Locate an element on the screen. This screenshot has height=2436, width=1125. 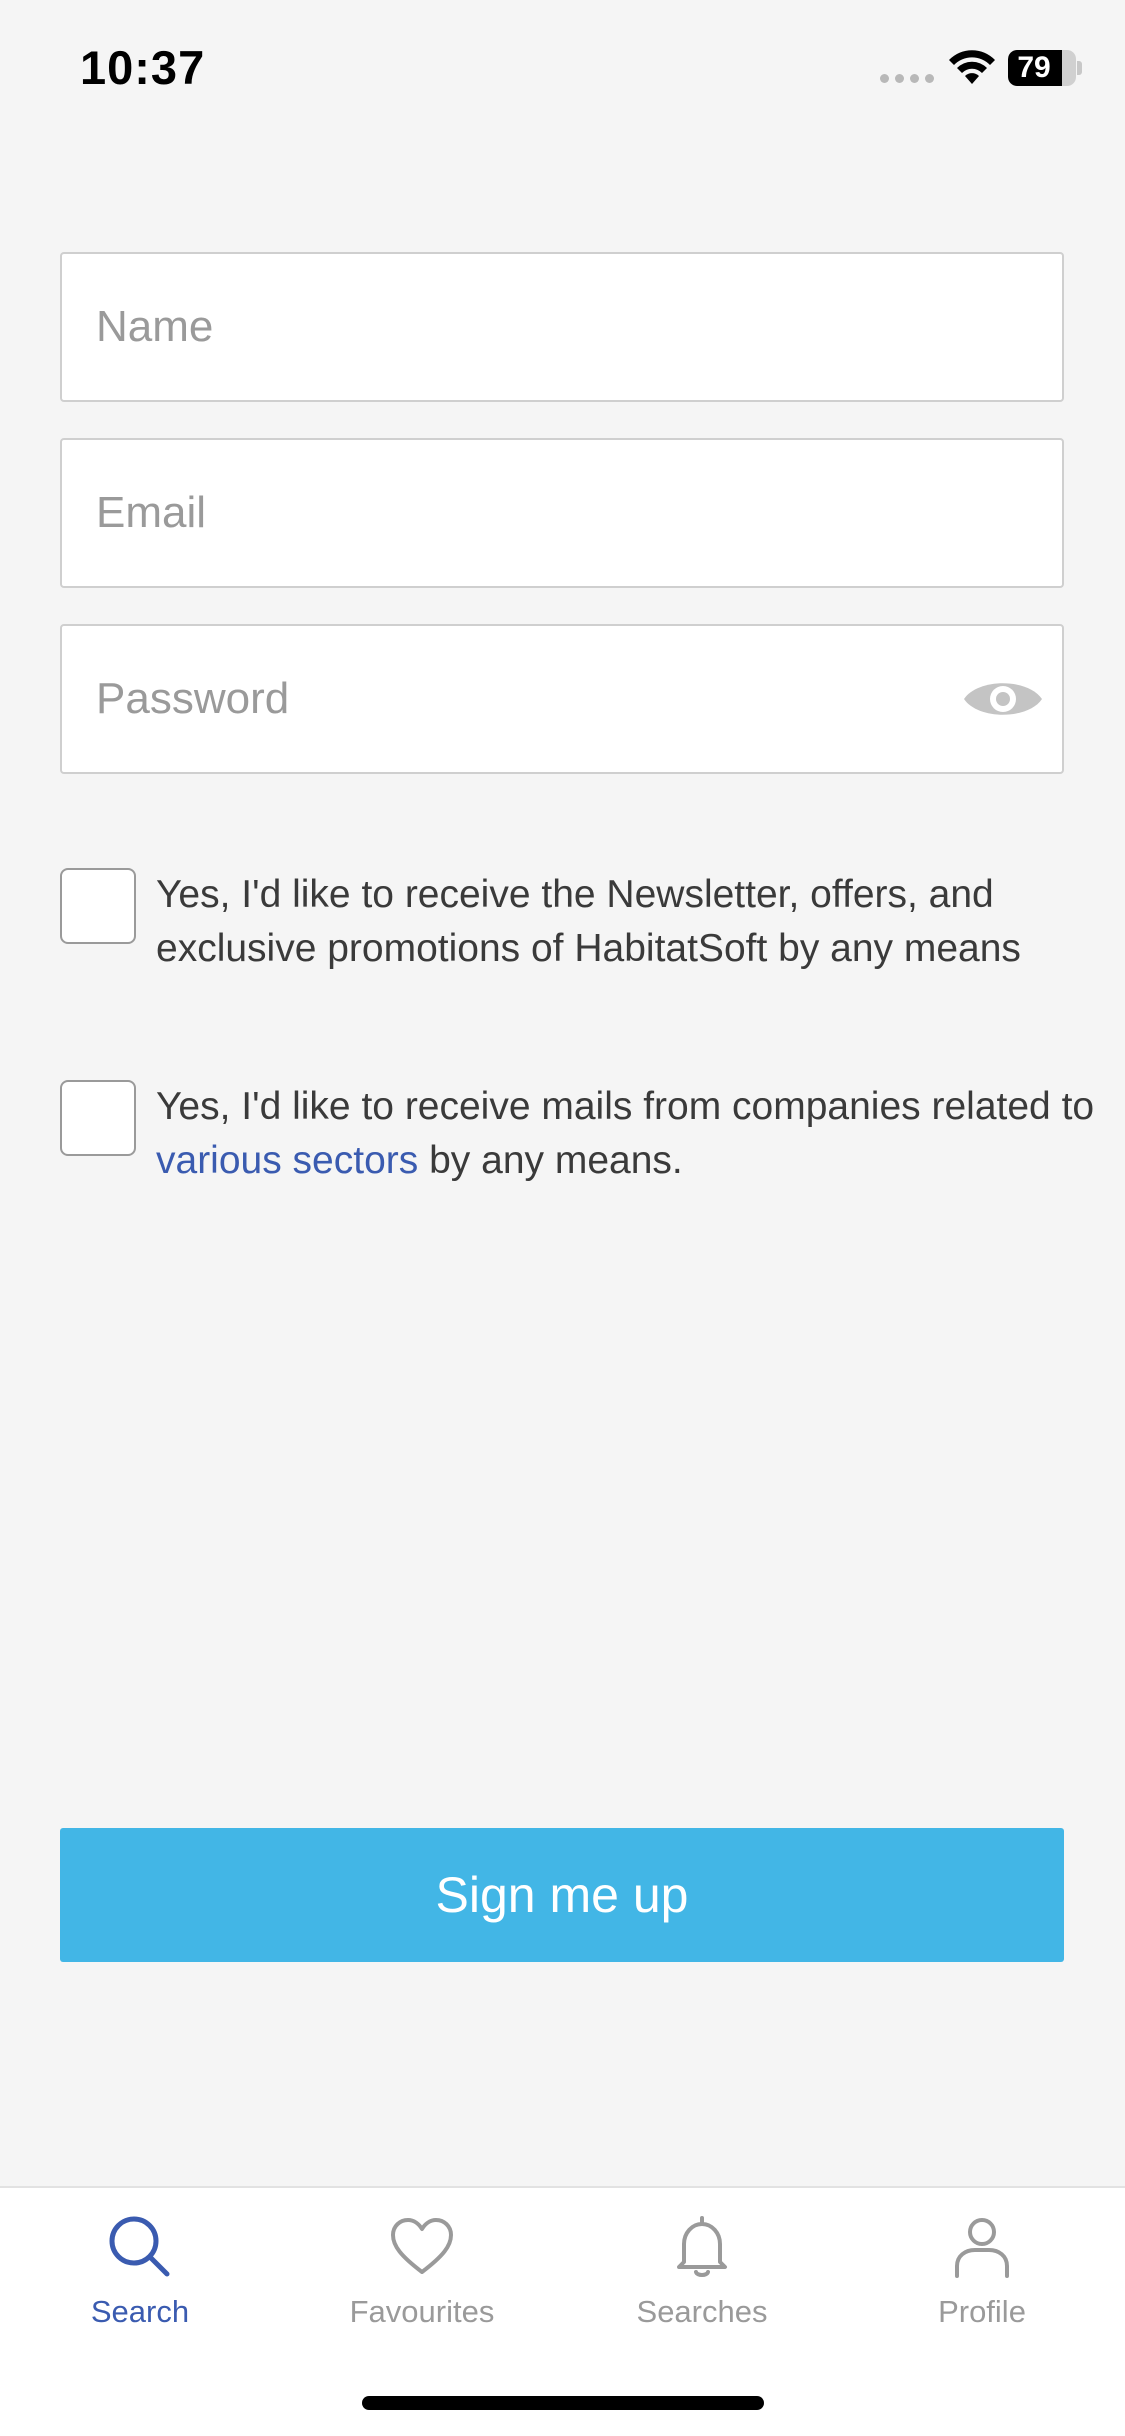
tab-search: Search is located at coordinates (140, 2277).